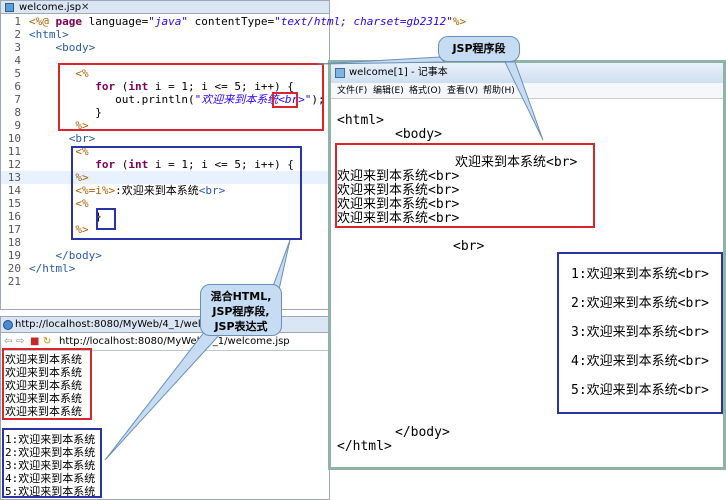 The image size is (726, 500). What do you see at coordinates (527, 73) in the screenshot?
I see `notepad-titlebar: welcome[1] - 记事本` at bounding box center [527, 73].